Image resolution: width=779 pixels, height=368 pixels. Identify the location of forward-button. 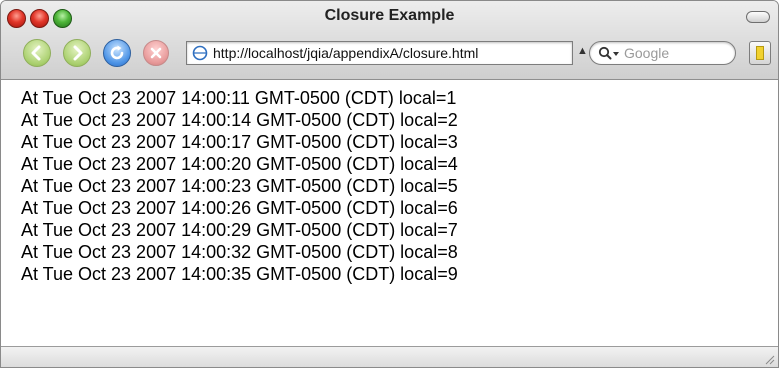
(77, 53).